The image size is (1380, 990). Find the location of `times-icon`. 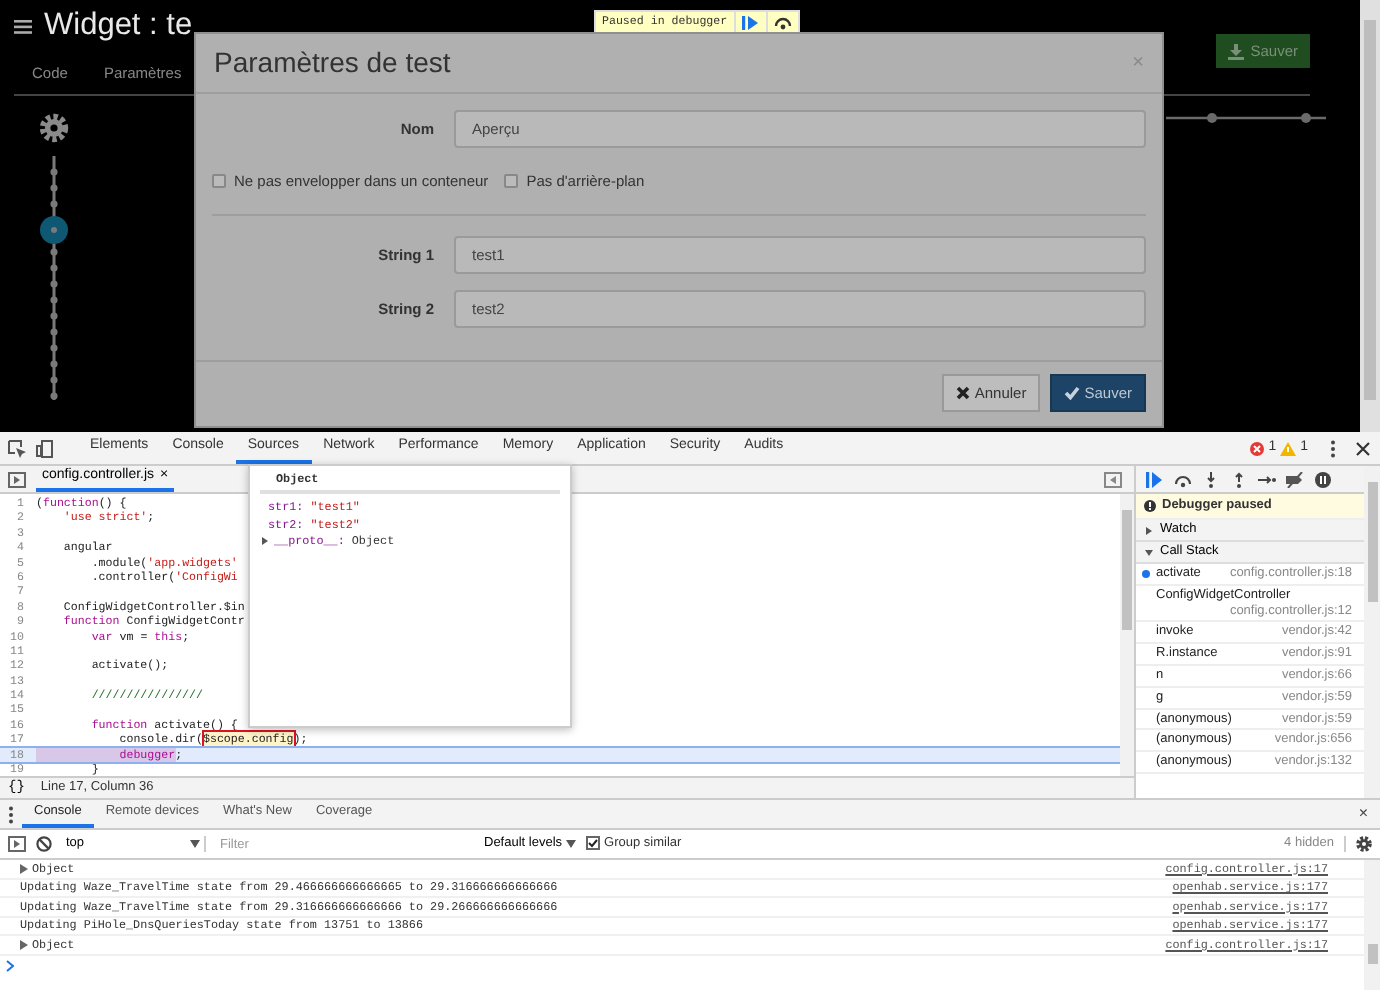

times-icon is located at coordinates (963, 393).